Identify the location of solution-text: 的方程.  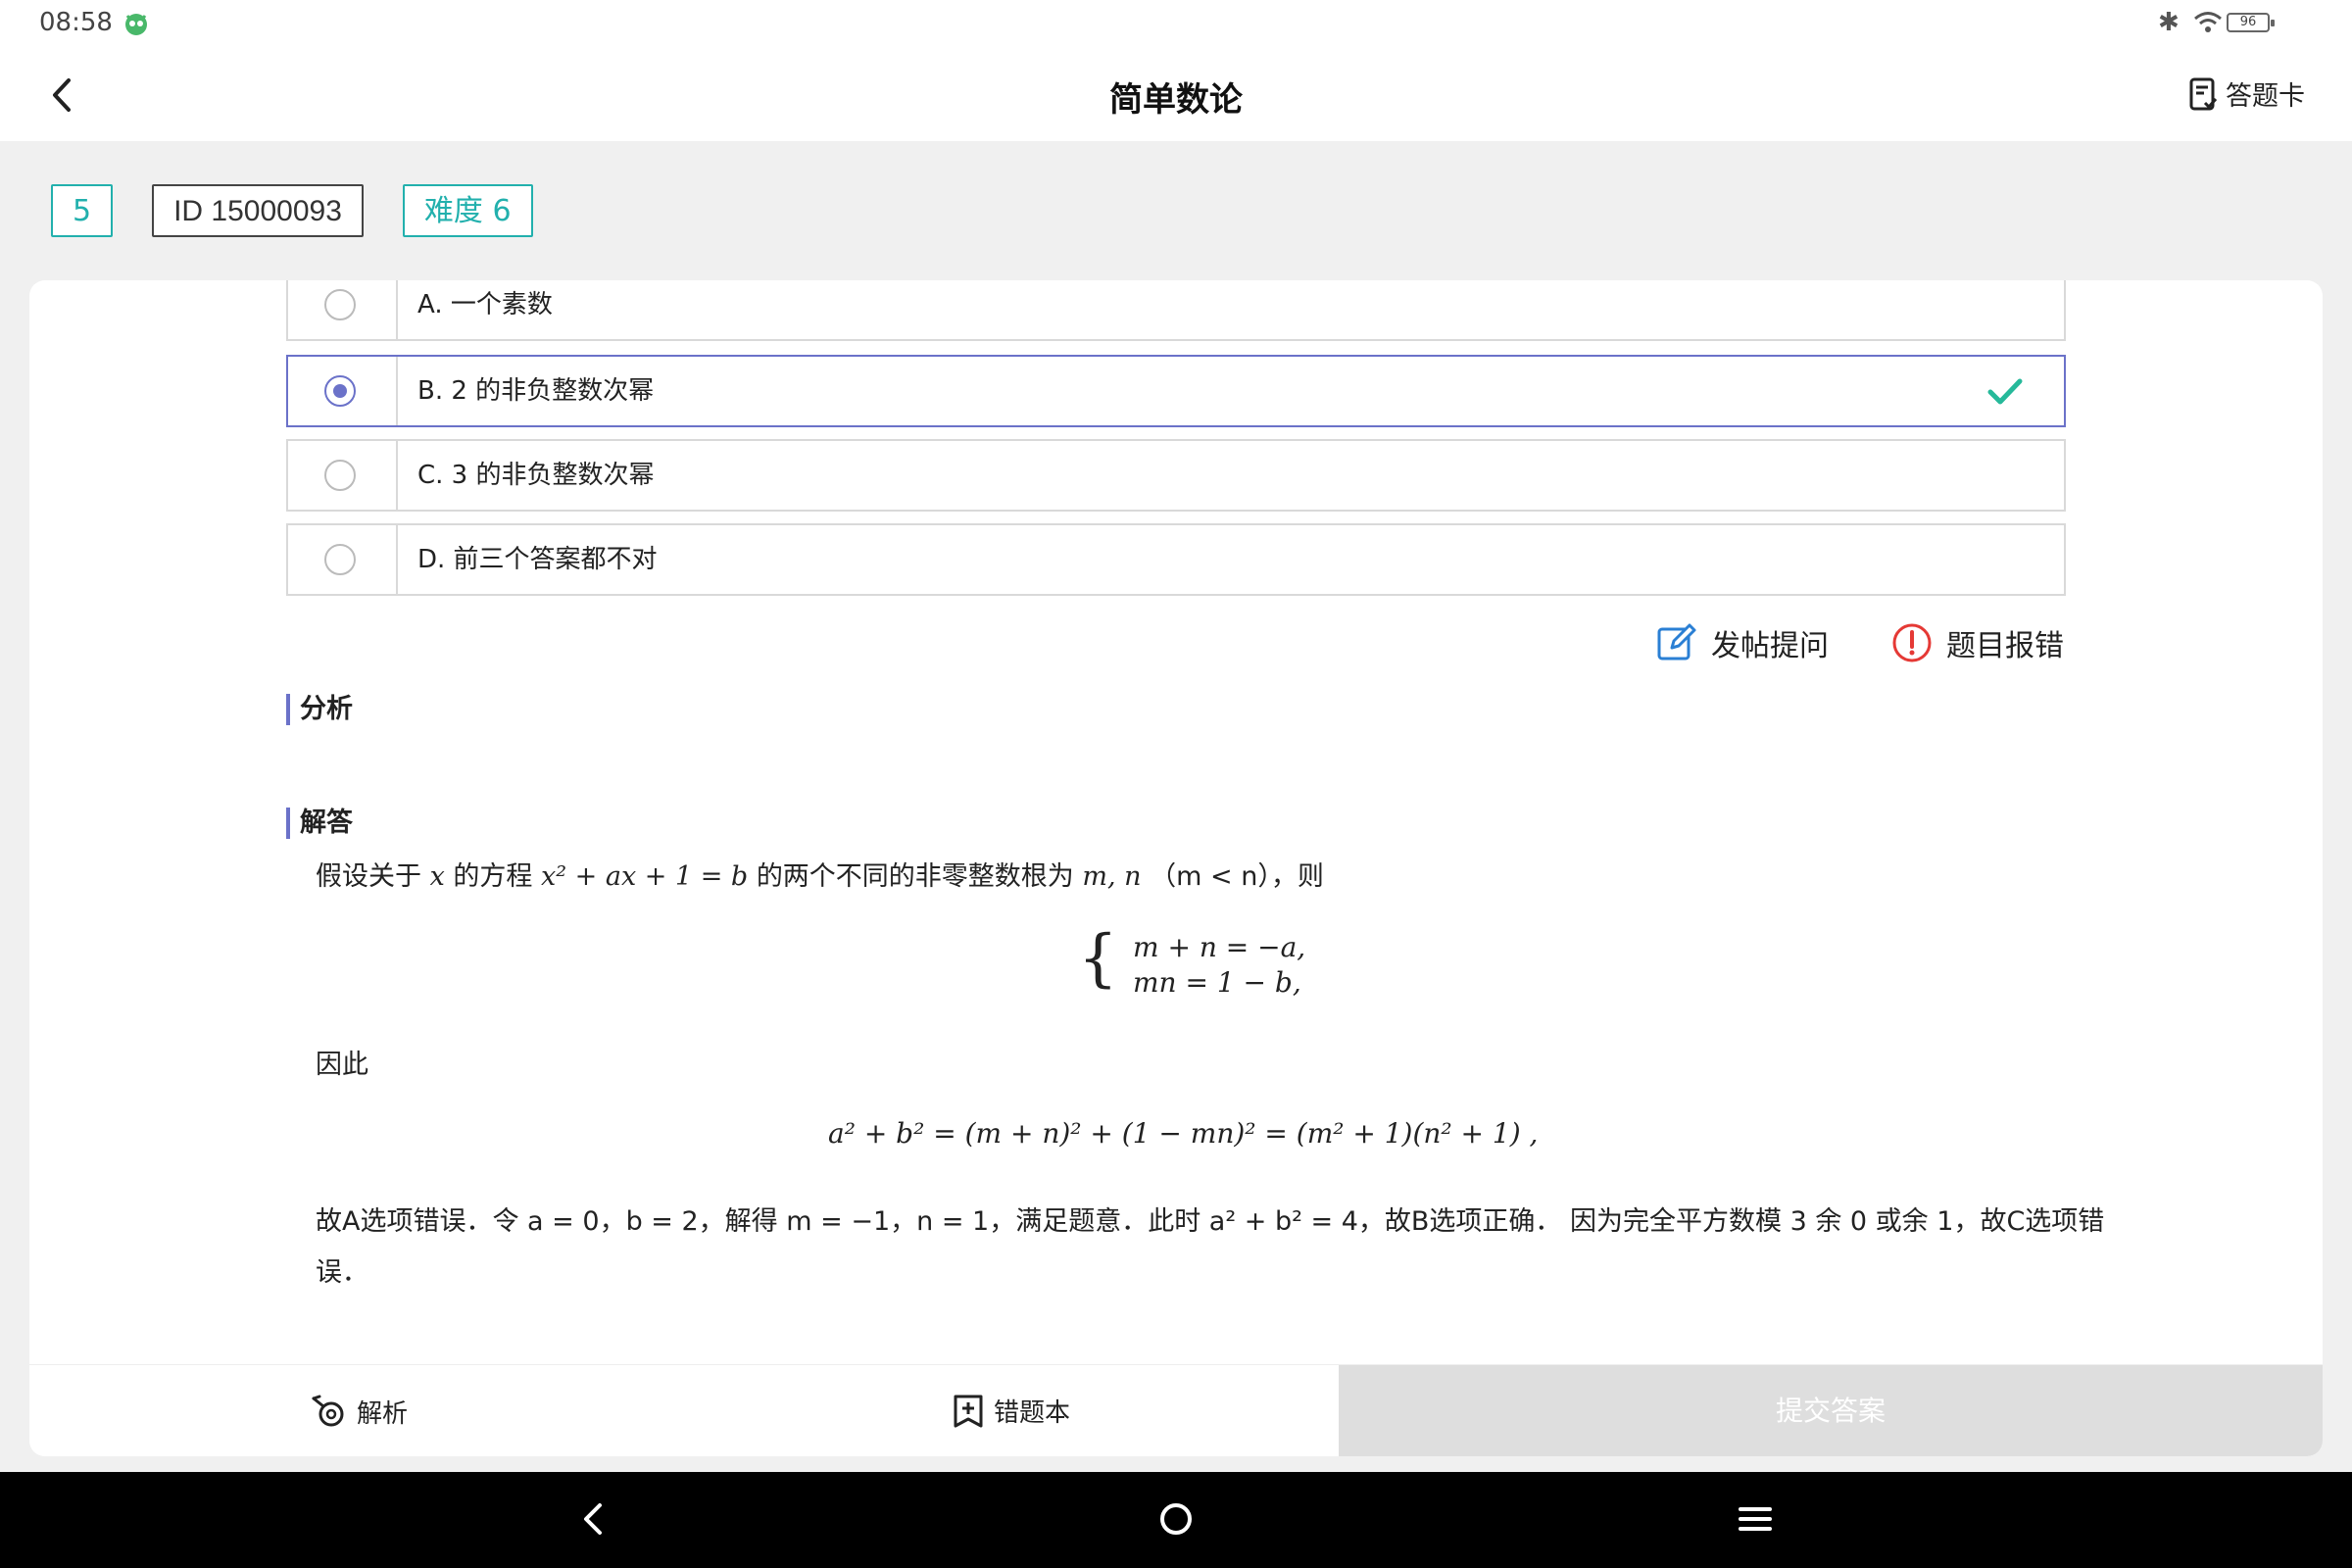
(493, 876).